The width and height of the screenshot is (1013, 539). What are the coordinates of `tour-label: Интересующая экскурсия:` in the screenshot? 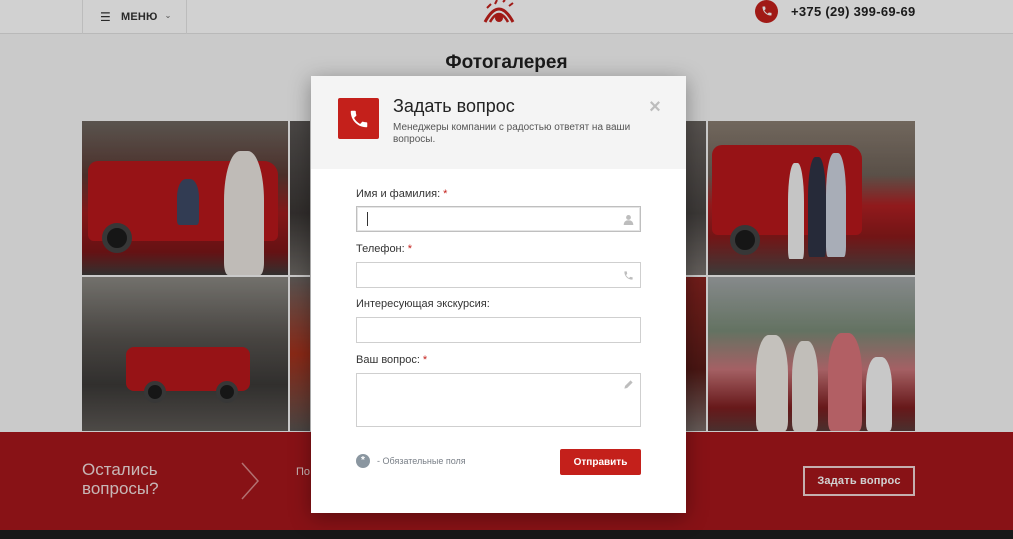 It's located at (423, 304).